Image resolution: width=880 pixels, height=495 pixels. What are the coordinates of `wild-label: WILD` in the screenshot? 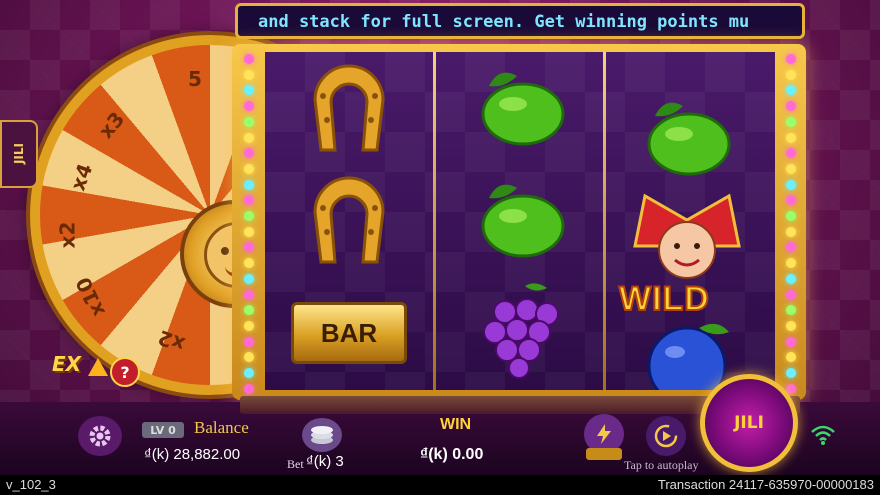 It's located at (664, 299).